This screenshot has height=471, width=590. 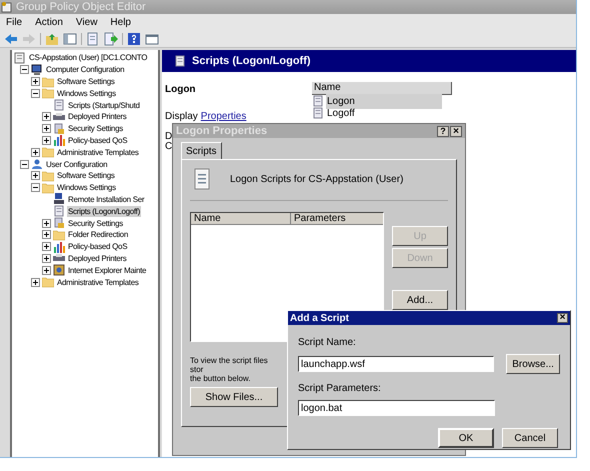 I want to click on help-button: ?, so click(x=443, y=131).